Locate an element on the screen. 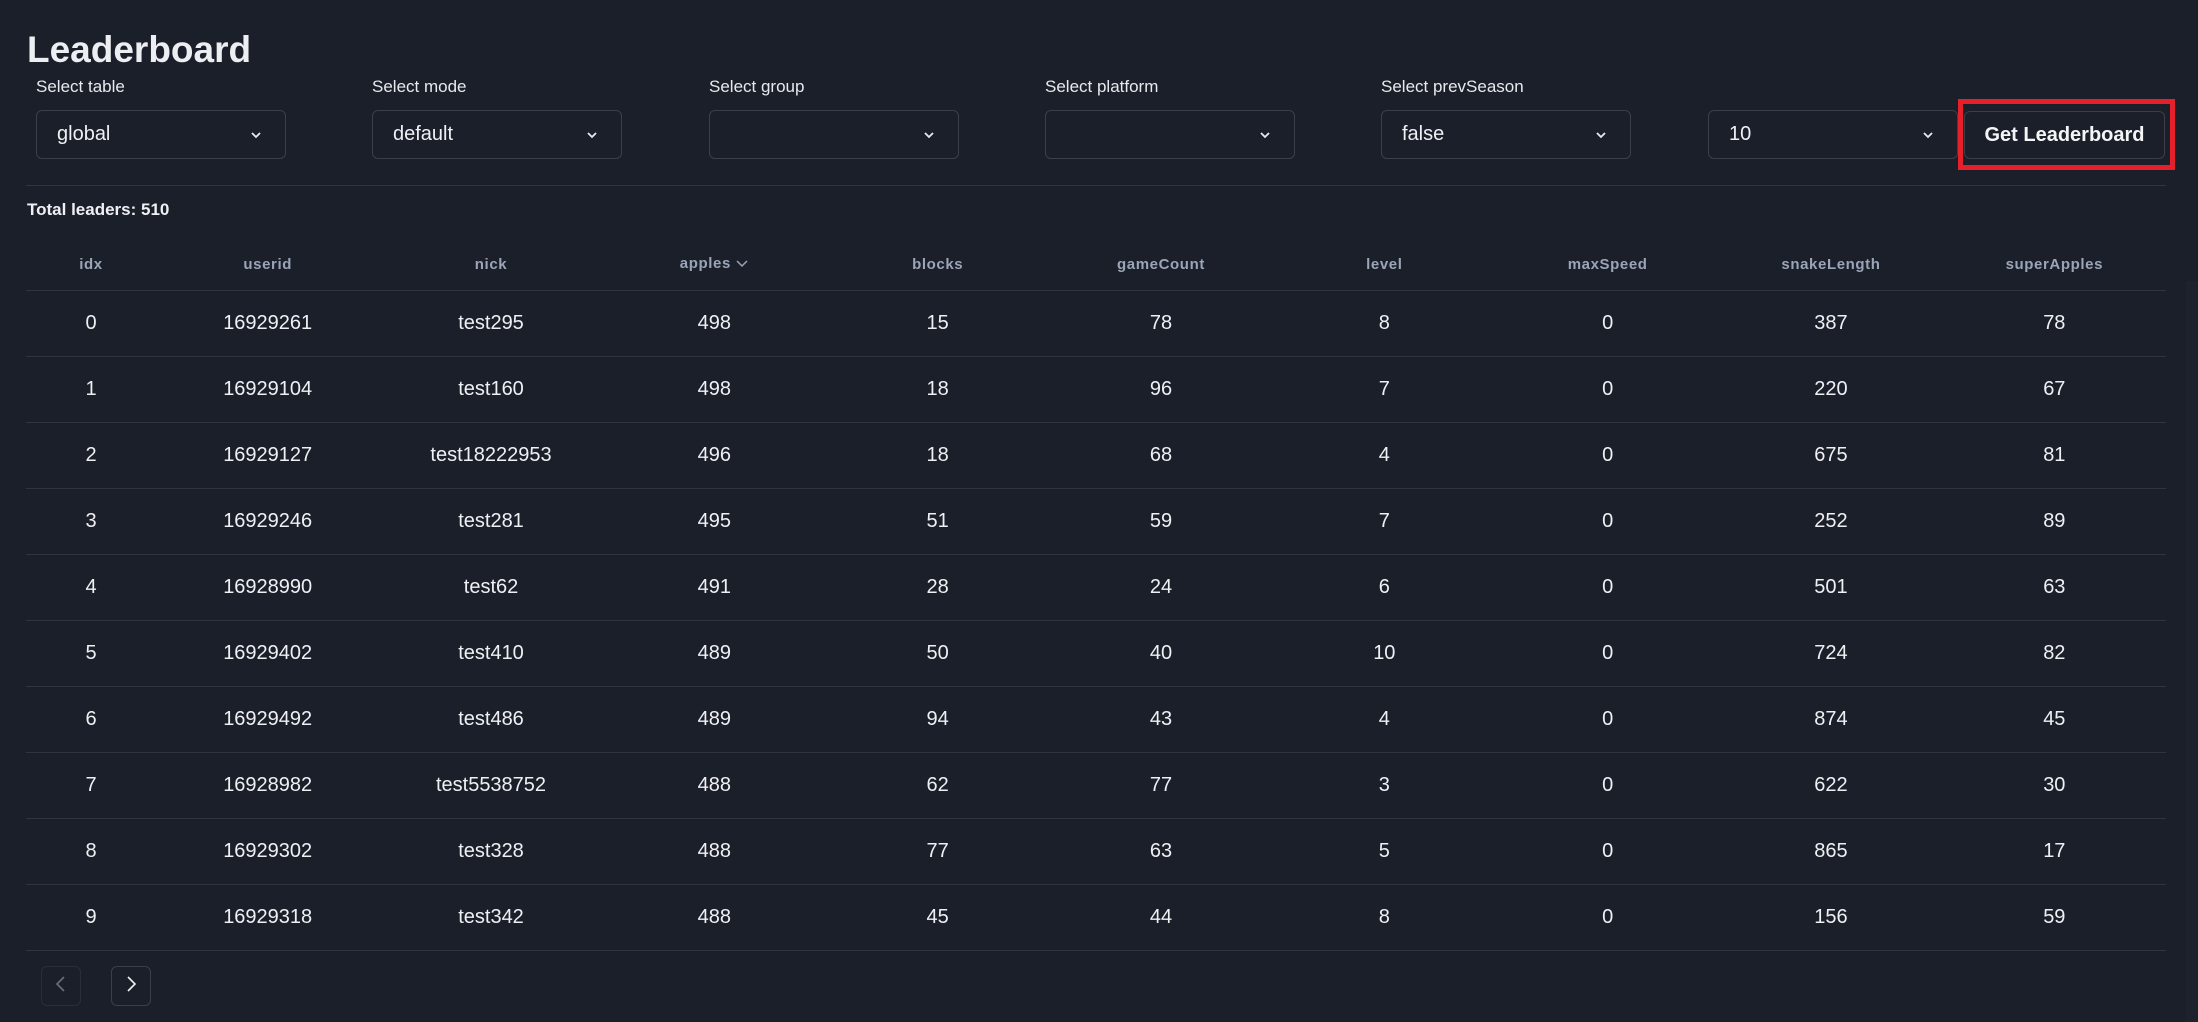  page-size-select: 10 is located at coordinates (1833, 134).